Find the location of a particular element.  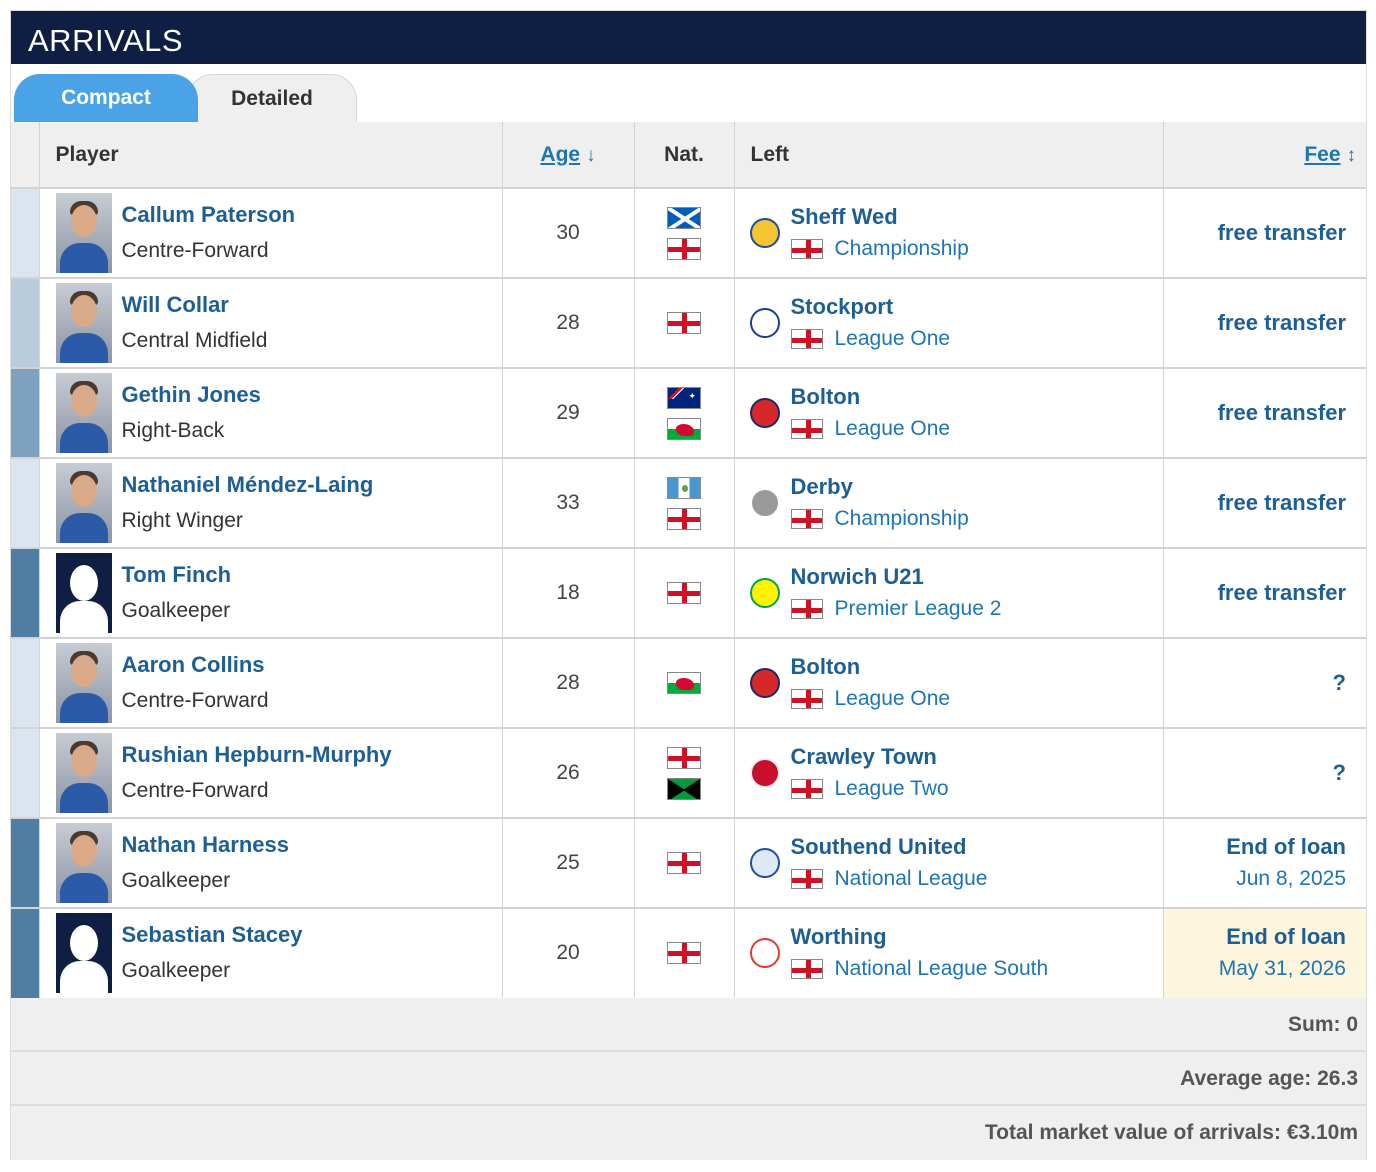

league-name: National League is located at coordinates (911, 879).